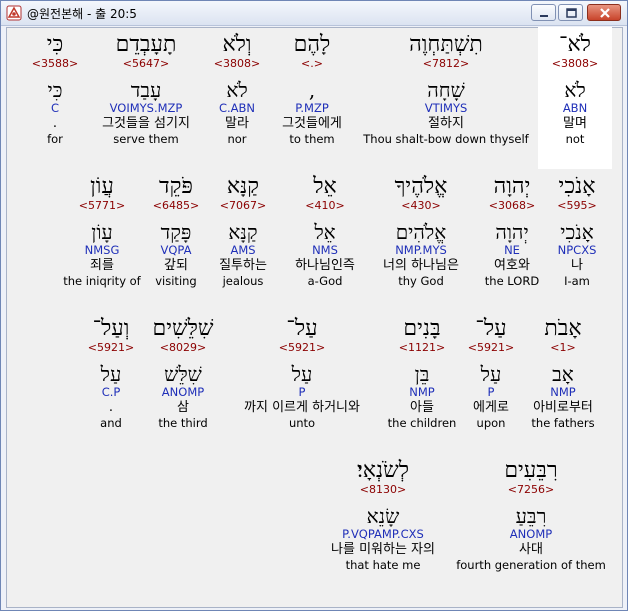 This screenshot has width=628, height=611. Describe the element at coordinates (512, 232) in the screenshot. I see `word-cell: יְהוָה <3068> יְהוָה NE 여호와 the LORD` at that location.